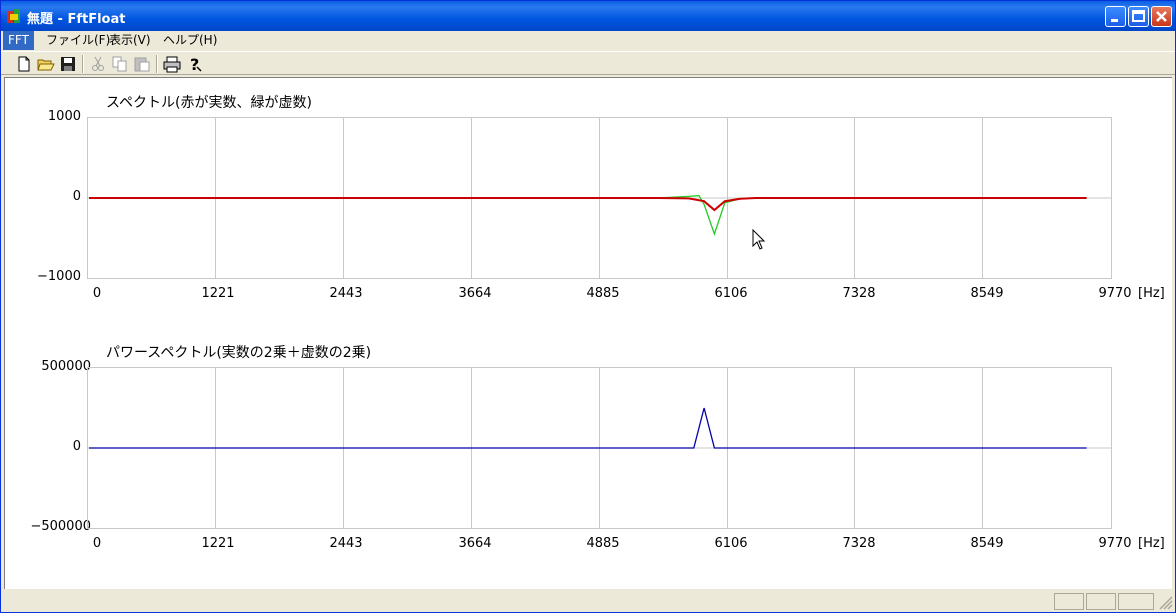 The image size is (1176, 613). I want to click on minimize-button, so click(1115, 16).